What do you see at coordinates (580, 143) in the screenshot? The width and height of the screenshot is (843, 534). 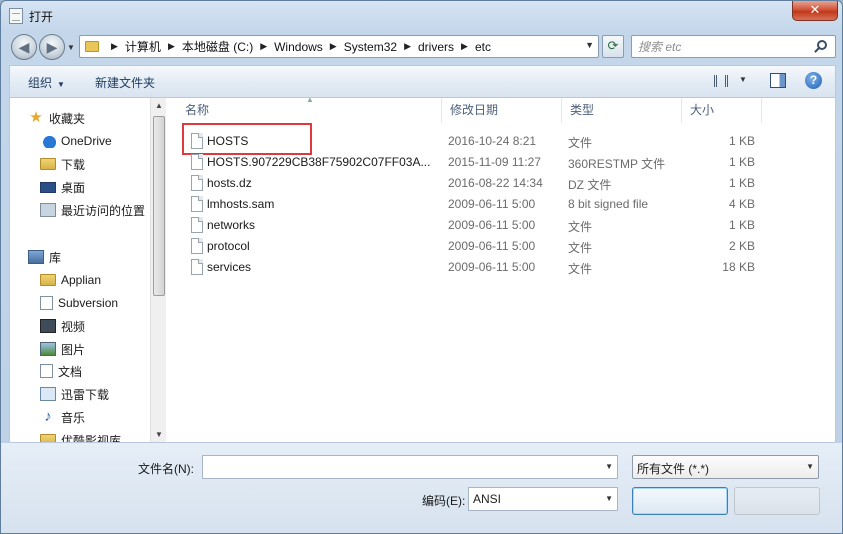 I see `file-type: 文件` at bounding box center [580, 143].